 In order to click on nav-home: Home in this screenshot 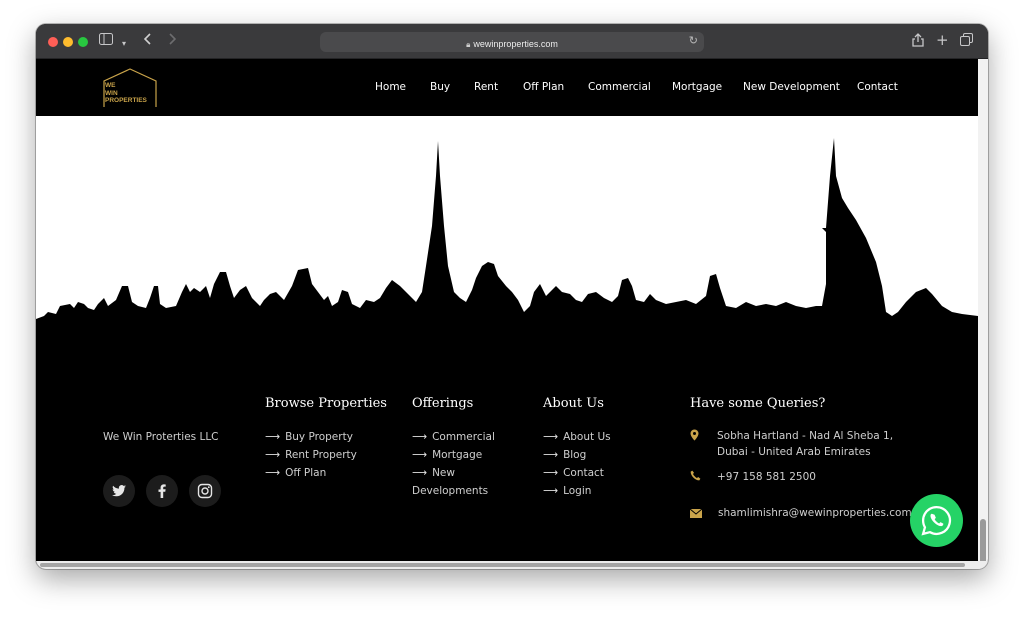, I will do `click(390, 87)`.